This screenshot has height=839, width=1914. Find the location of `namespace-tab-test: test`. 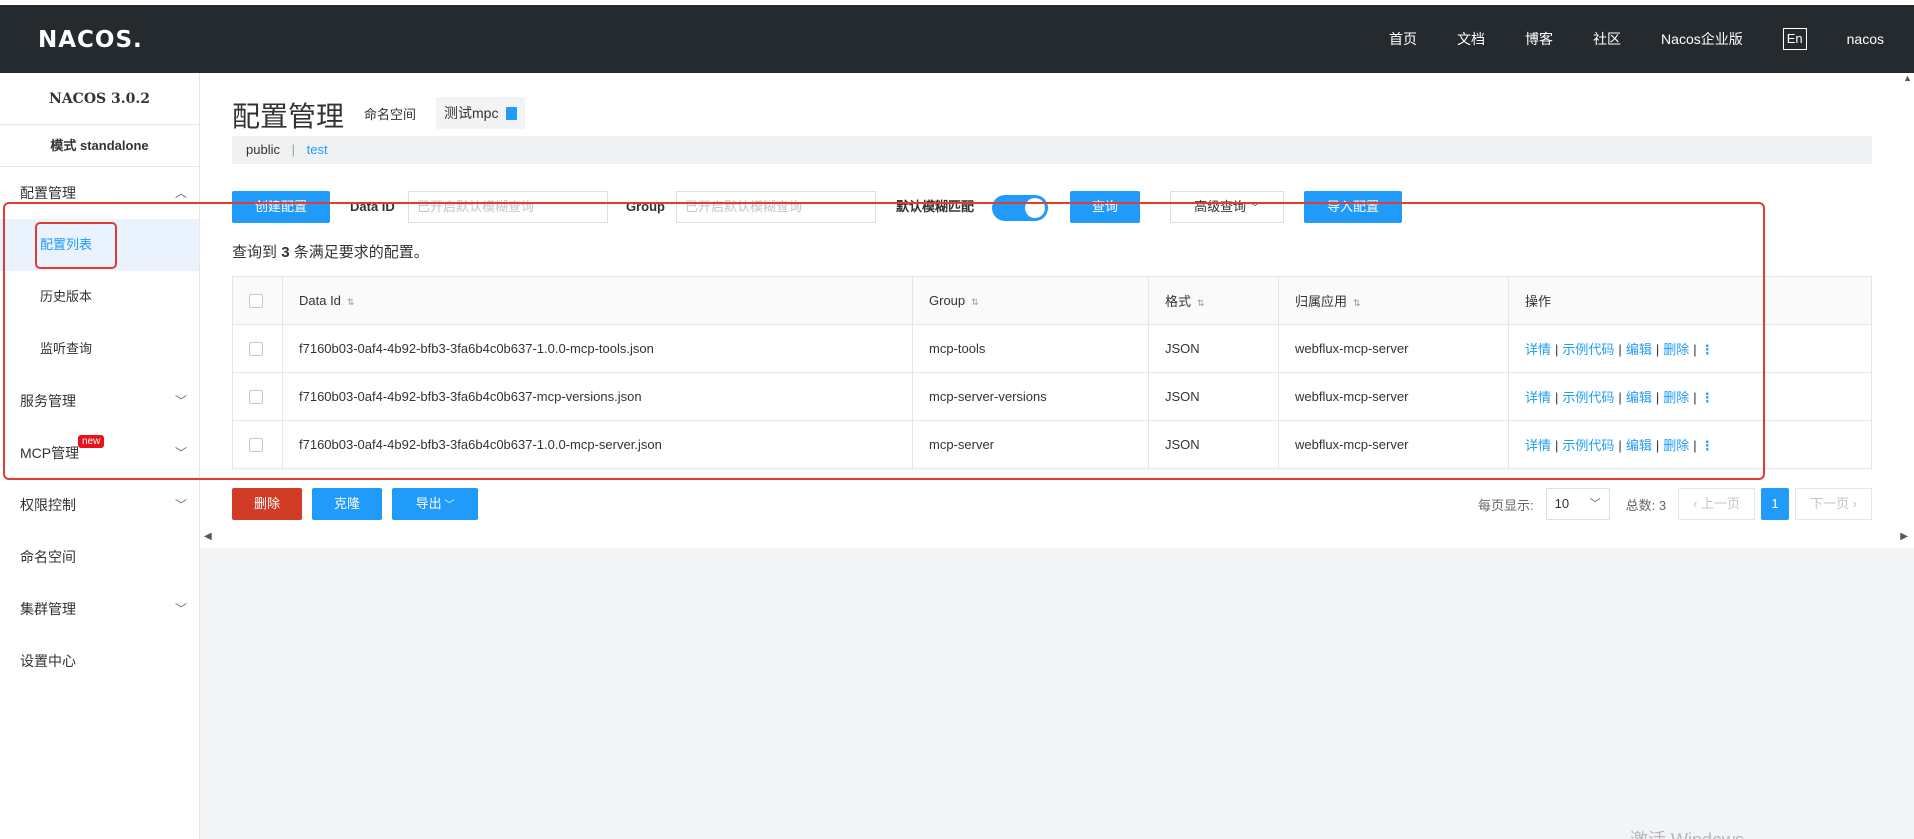

namespace-tab-test: test is located at coordinates (317, 149).